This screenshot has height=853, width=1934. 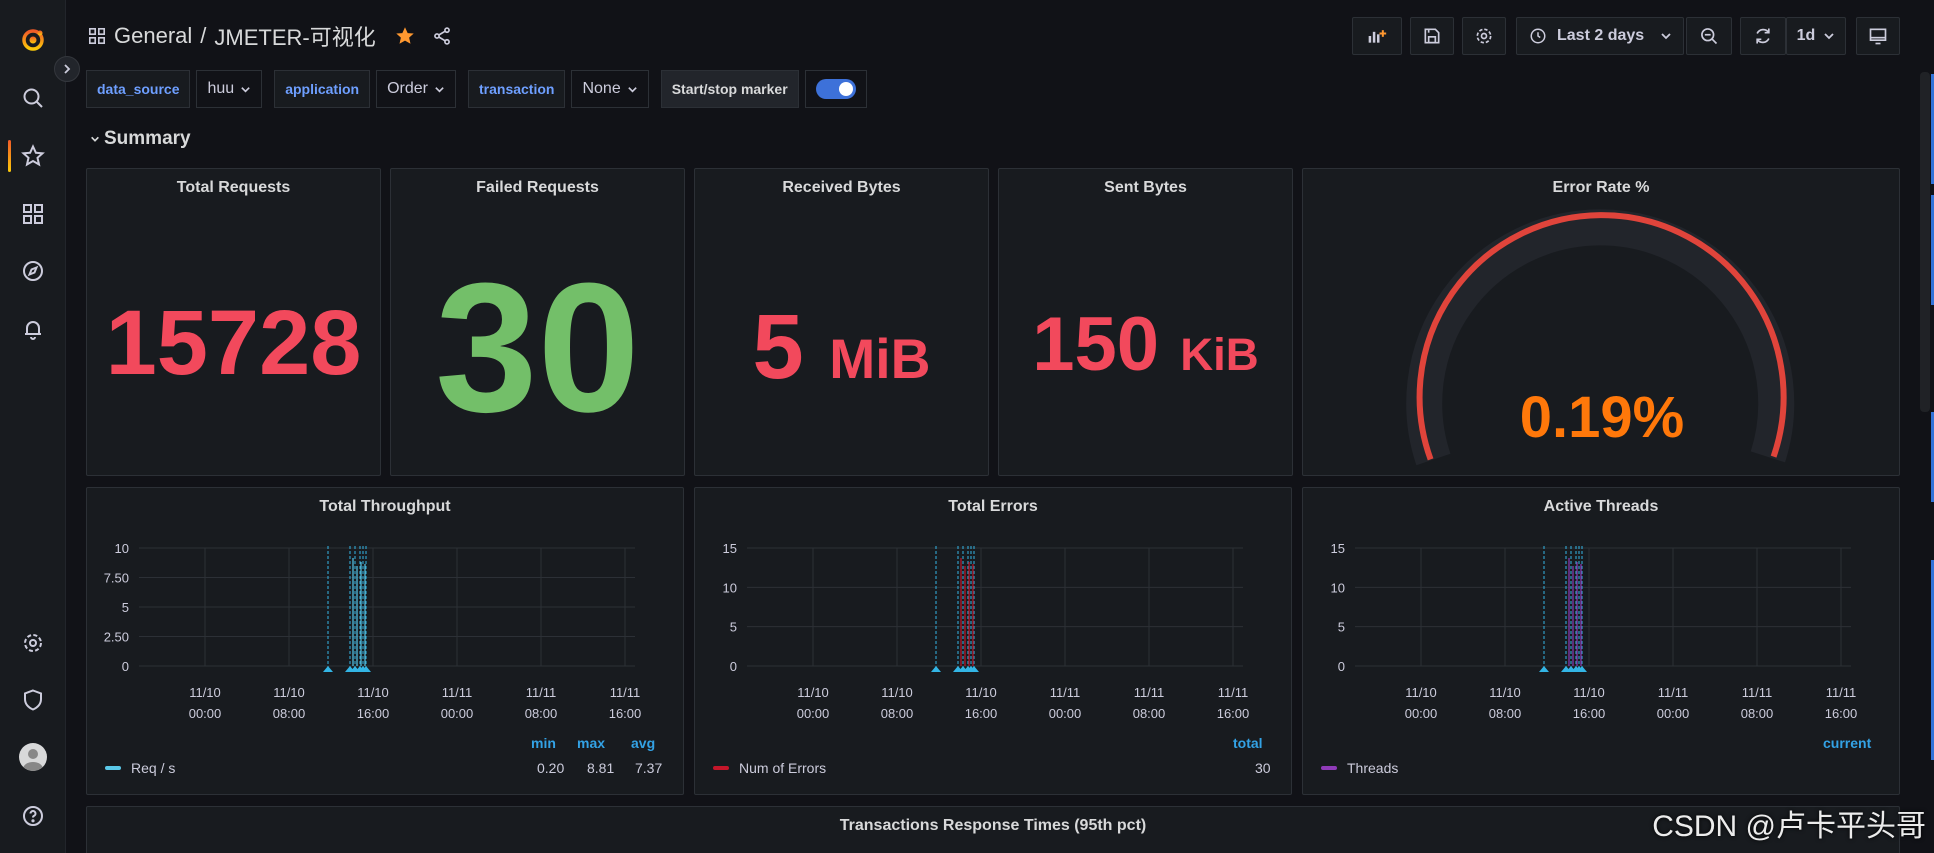 I want to click on panel-sent-bytes: Sent Bytes 150 KiB, so click(x=1145, y=322).